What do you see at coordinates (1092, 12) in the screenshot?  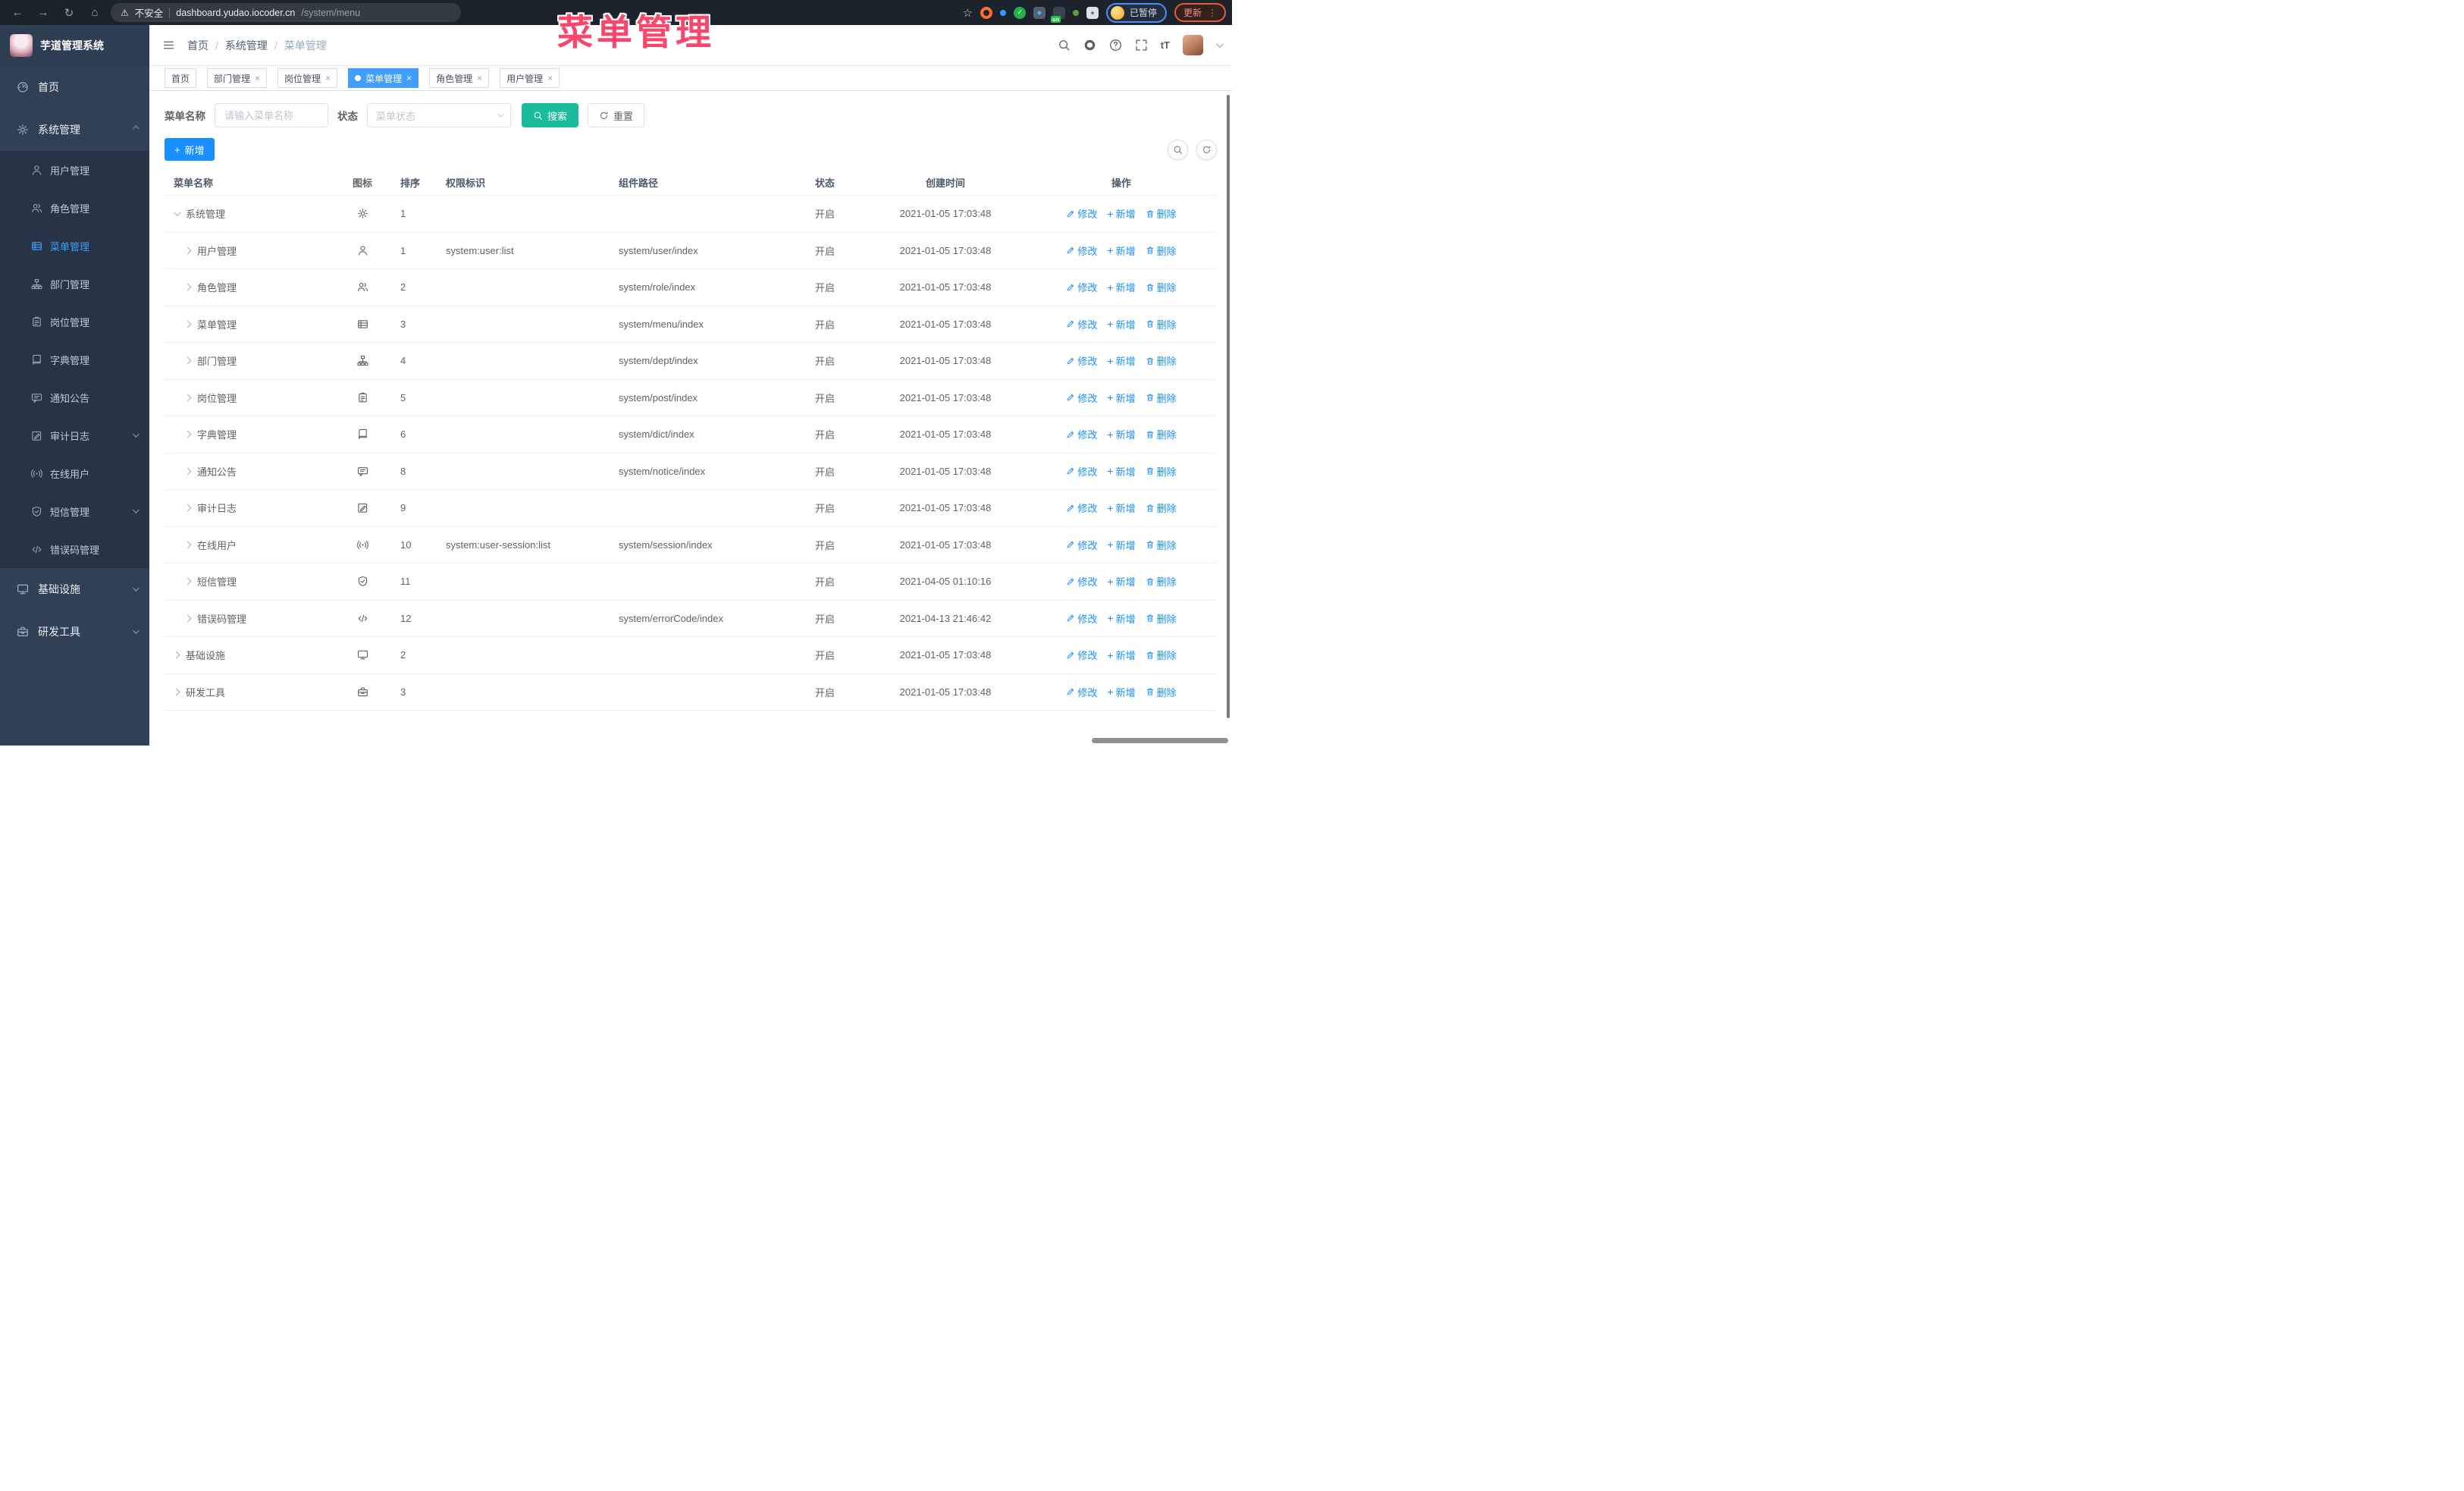 I see `extension-icon: +` at bounding box center [1092, 12].